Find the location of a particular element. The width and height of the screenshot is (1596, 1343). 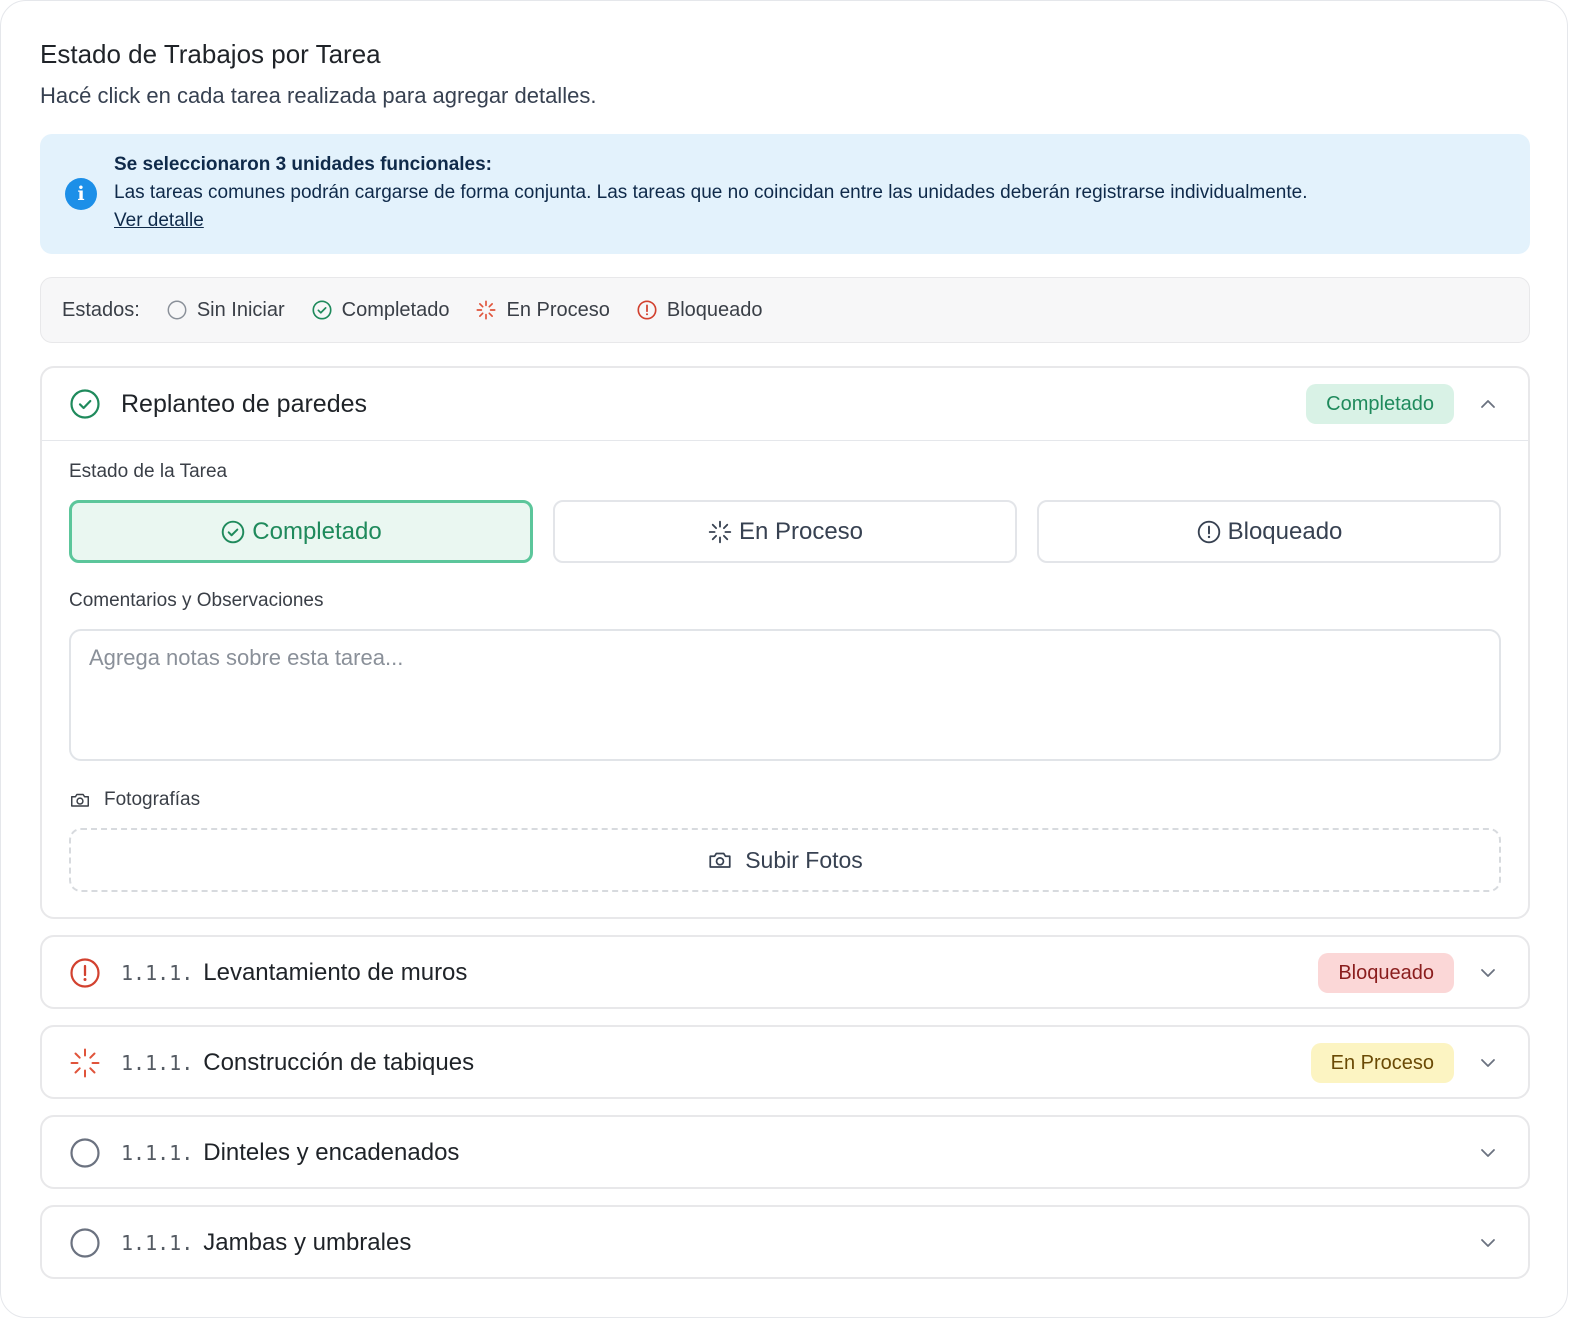

task-card: 1.1.1. Levantamiento de muros Bloqueado is located at coordinates (785, 972).